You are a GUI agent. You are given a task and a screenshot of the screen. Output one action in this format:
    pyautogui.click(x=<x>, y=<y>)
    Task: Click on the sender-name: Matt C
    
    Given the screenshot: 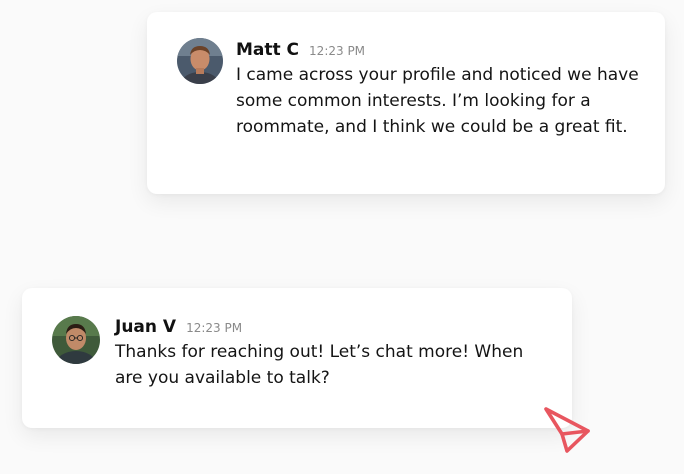 What is the action you would take?
    pyautogui.click(x=268, y=50)
    